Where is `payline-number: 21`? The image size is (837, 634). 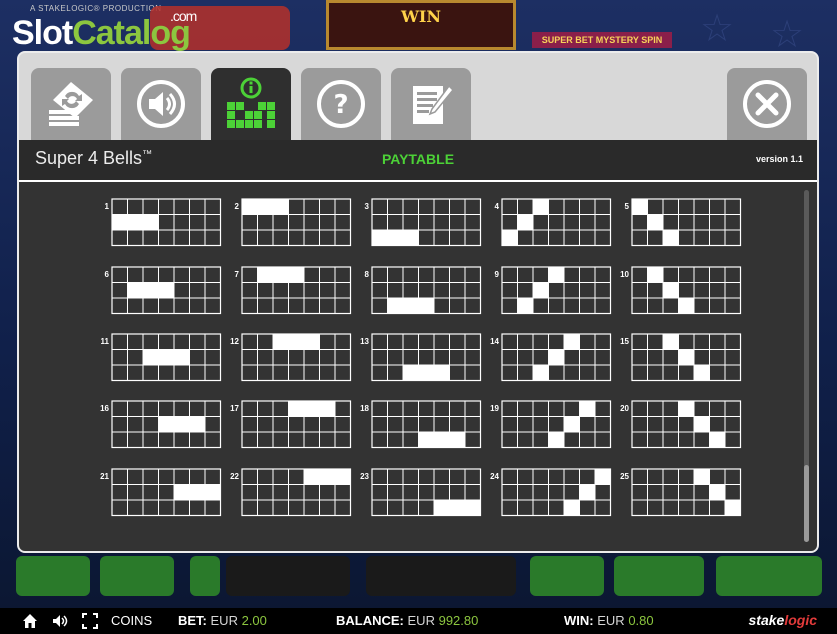
payline-number: 21 is located at coordinates (104, 476).